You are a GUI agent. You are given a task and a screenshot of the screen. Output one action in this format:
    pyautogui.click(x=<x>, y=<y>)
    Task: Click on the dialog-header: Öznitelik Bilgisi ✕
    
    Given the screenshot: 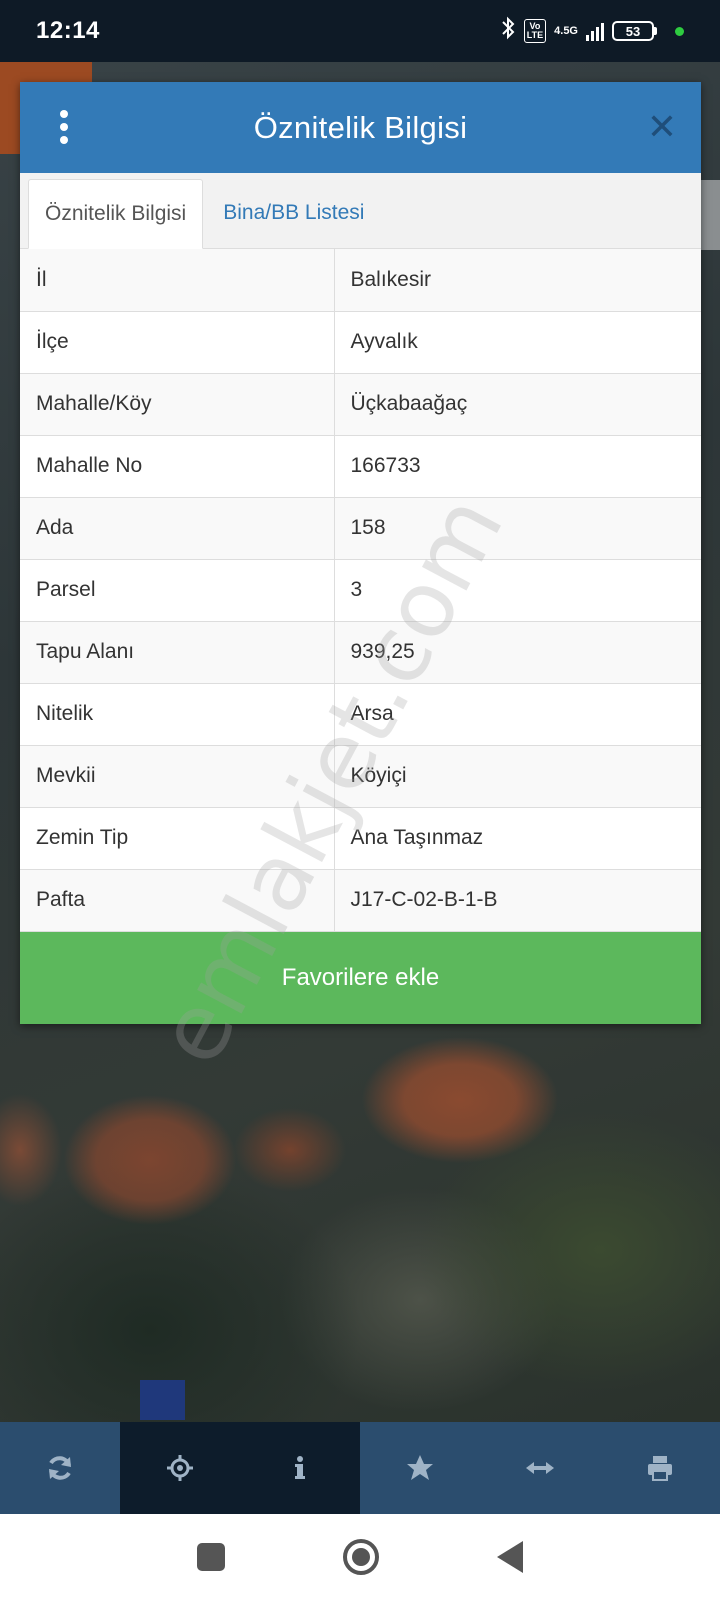 What is the action you would take?
    pyautogui.click(x=360, y=127)
    